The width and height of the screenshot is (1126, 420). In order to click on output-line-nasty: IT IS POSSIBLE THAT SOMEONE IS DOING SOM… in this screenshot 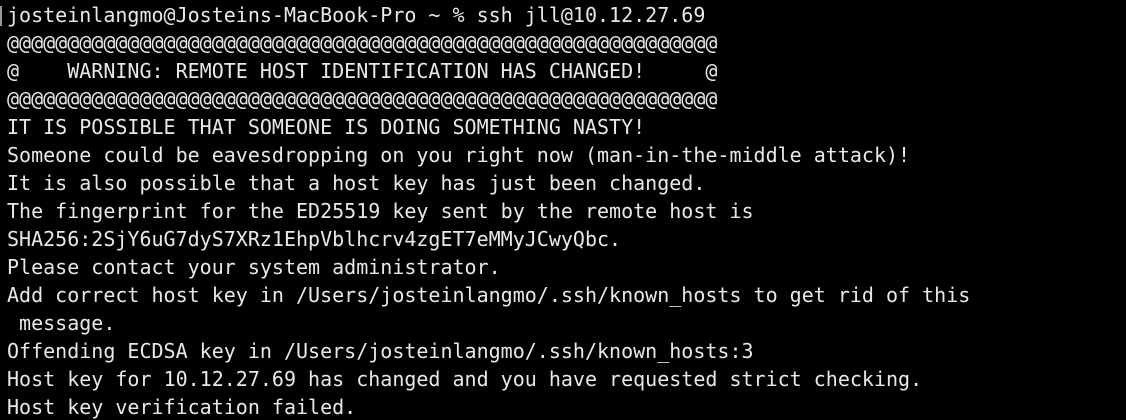, I will do `click(326, 127)`.